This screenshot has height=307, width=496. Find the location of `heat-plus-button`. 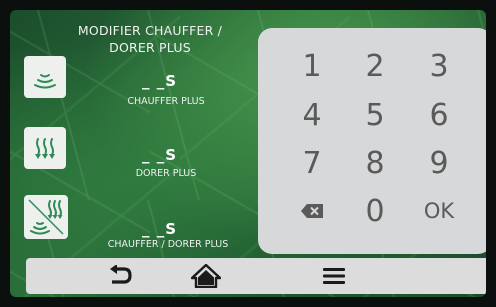

heat-plus-button is located at coordinates (45, 77).